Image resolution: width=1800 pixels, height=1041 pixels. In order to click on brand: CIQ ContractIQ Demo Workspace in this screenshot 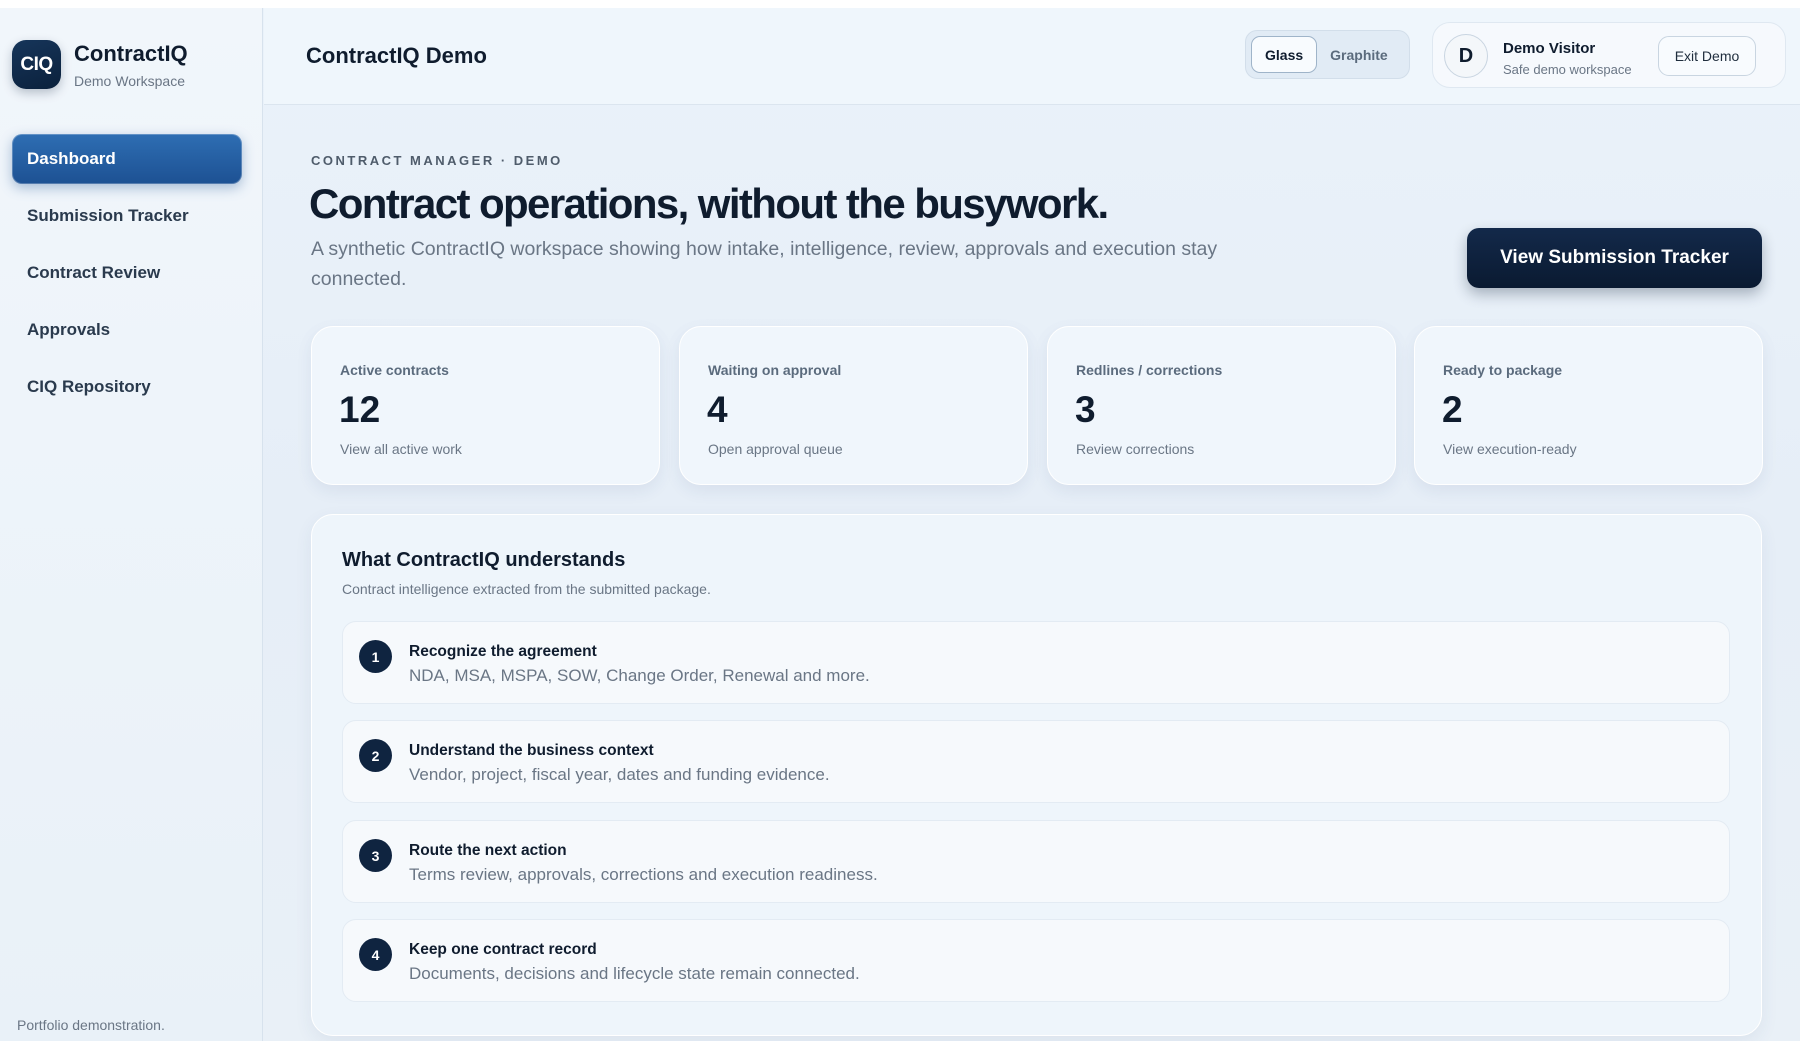, I will do `click(100, 64)`.